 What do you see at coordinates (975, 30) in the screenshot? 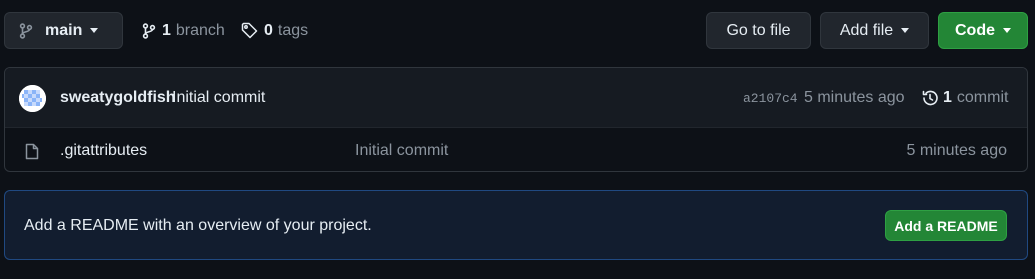
I see `code-label: Code` at bounding box center [975, 30].